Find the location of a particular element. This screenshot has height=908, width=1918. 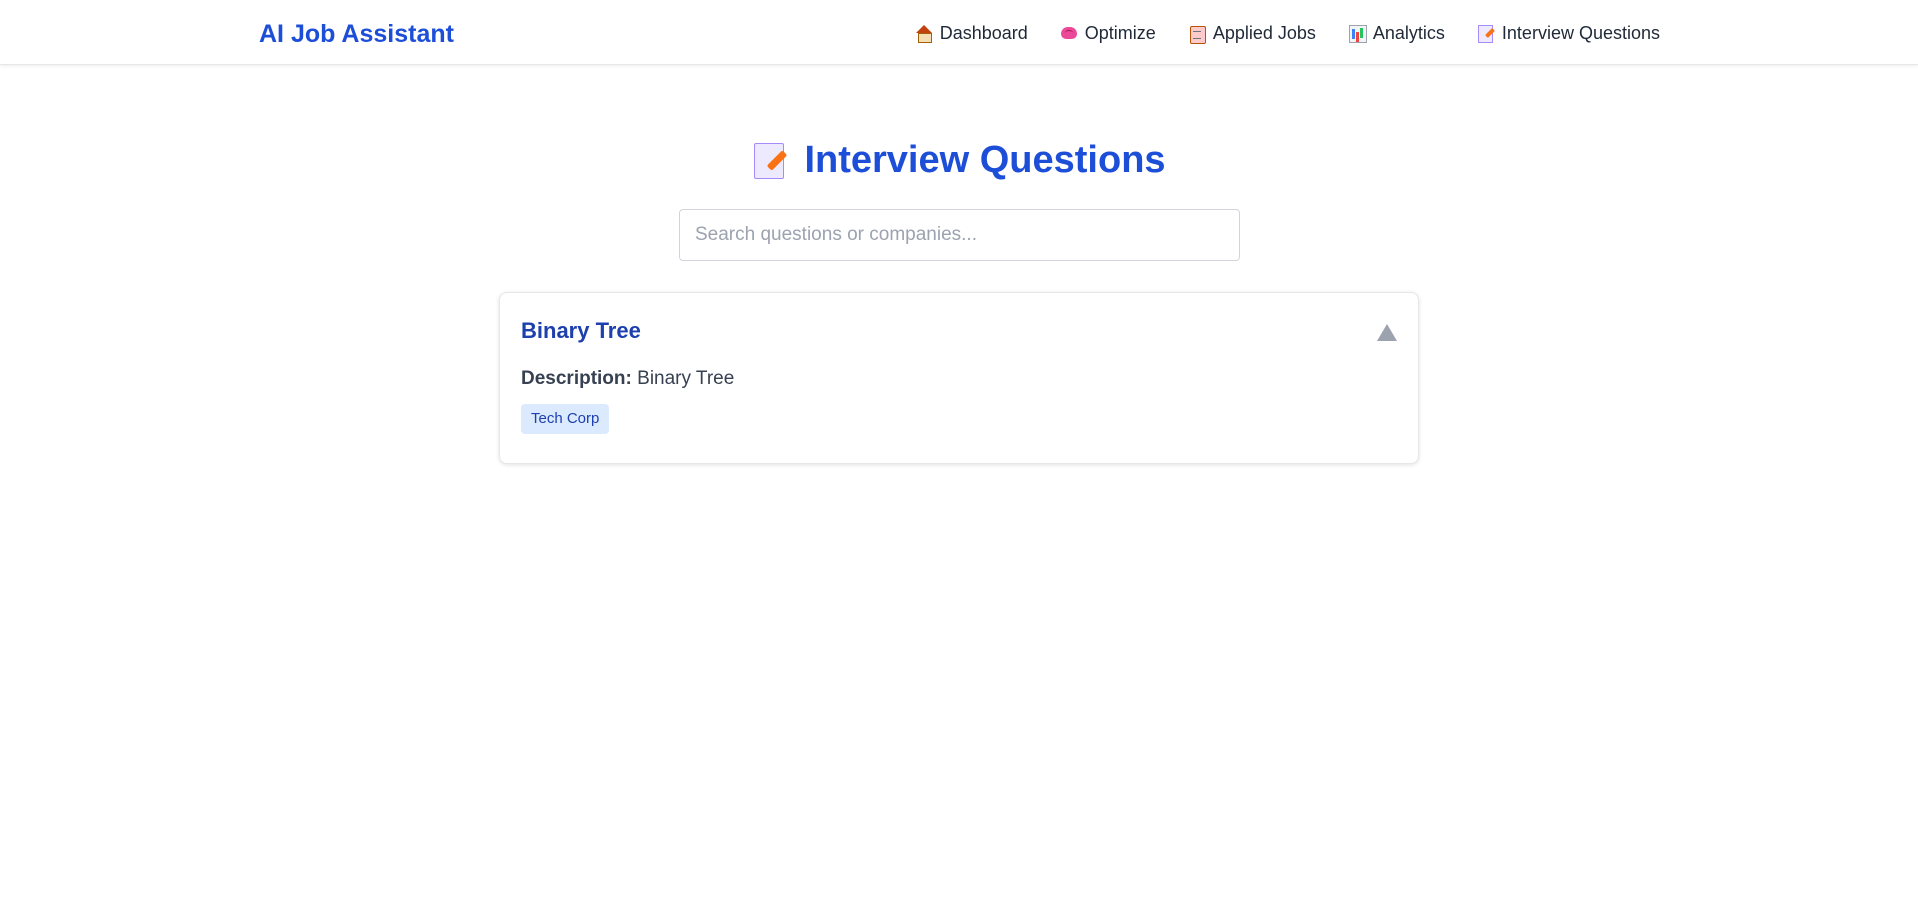

nav-optimize-label: Optimize is located at coordinates (1120, 33).